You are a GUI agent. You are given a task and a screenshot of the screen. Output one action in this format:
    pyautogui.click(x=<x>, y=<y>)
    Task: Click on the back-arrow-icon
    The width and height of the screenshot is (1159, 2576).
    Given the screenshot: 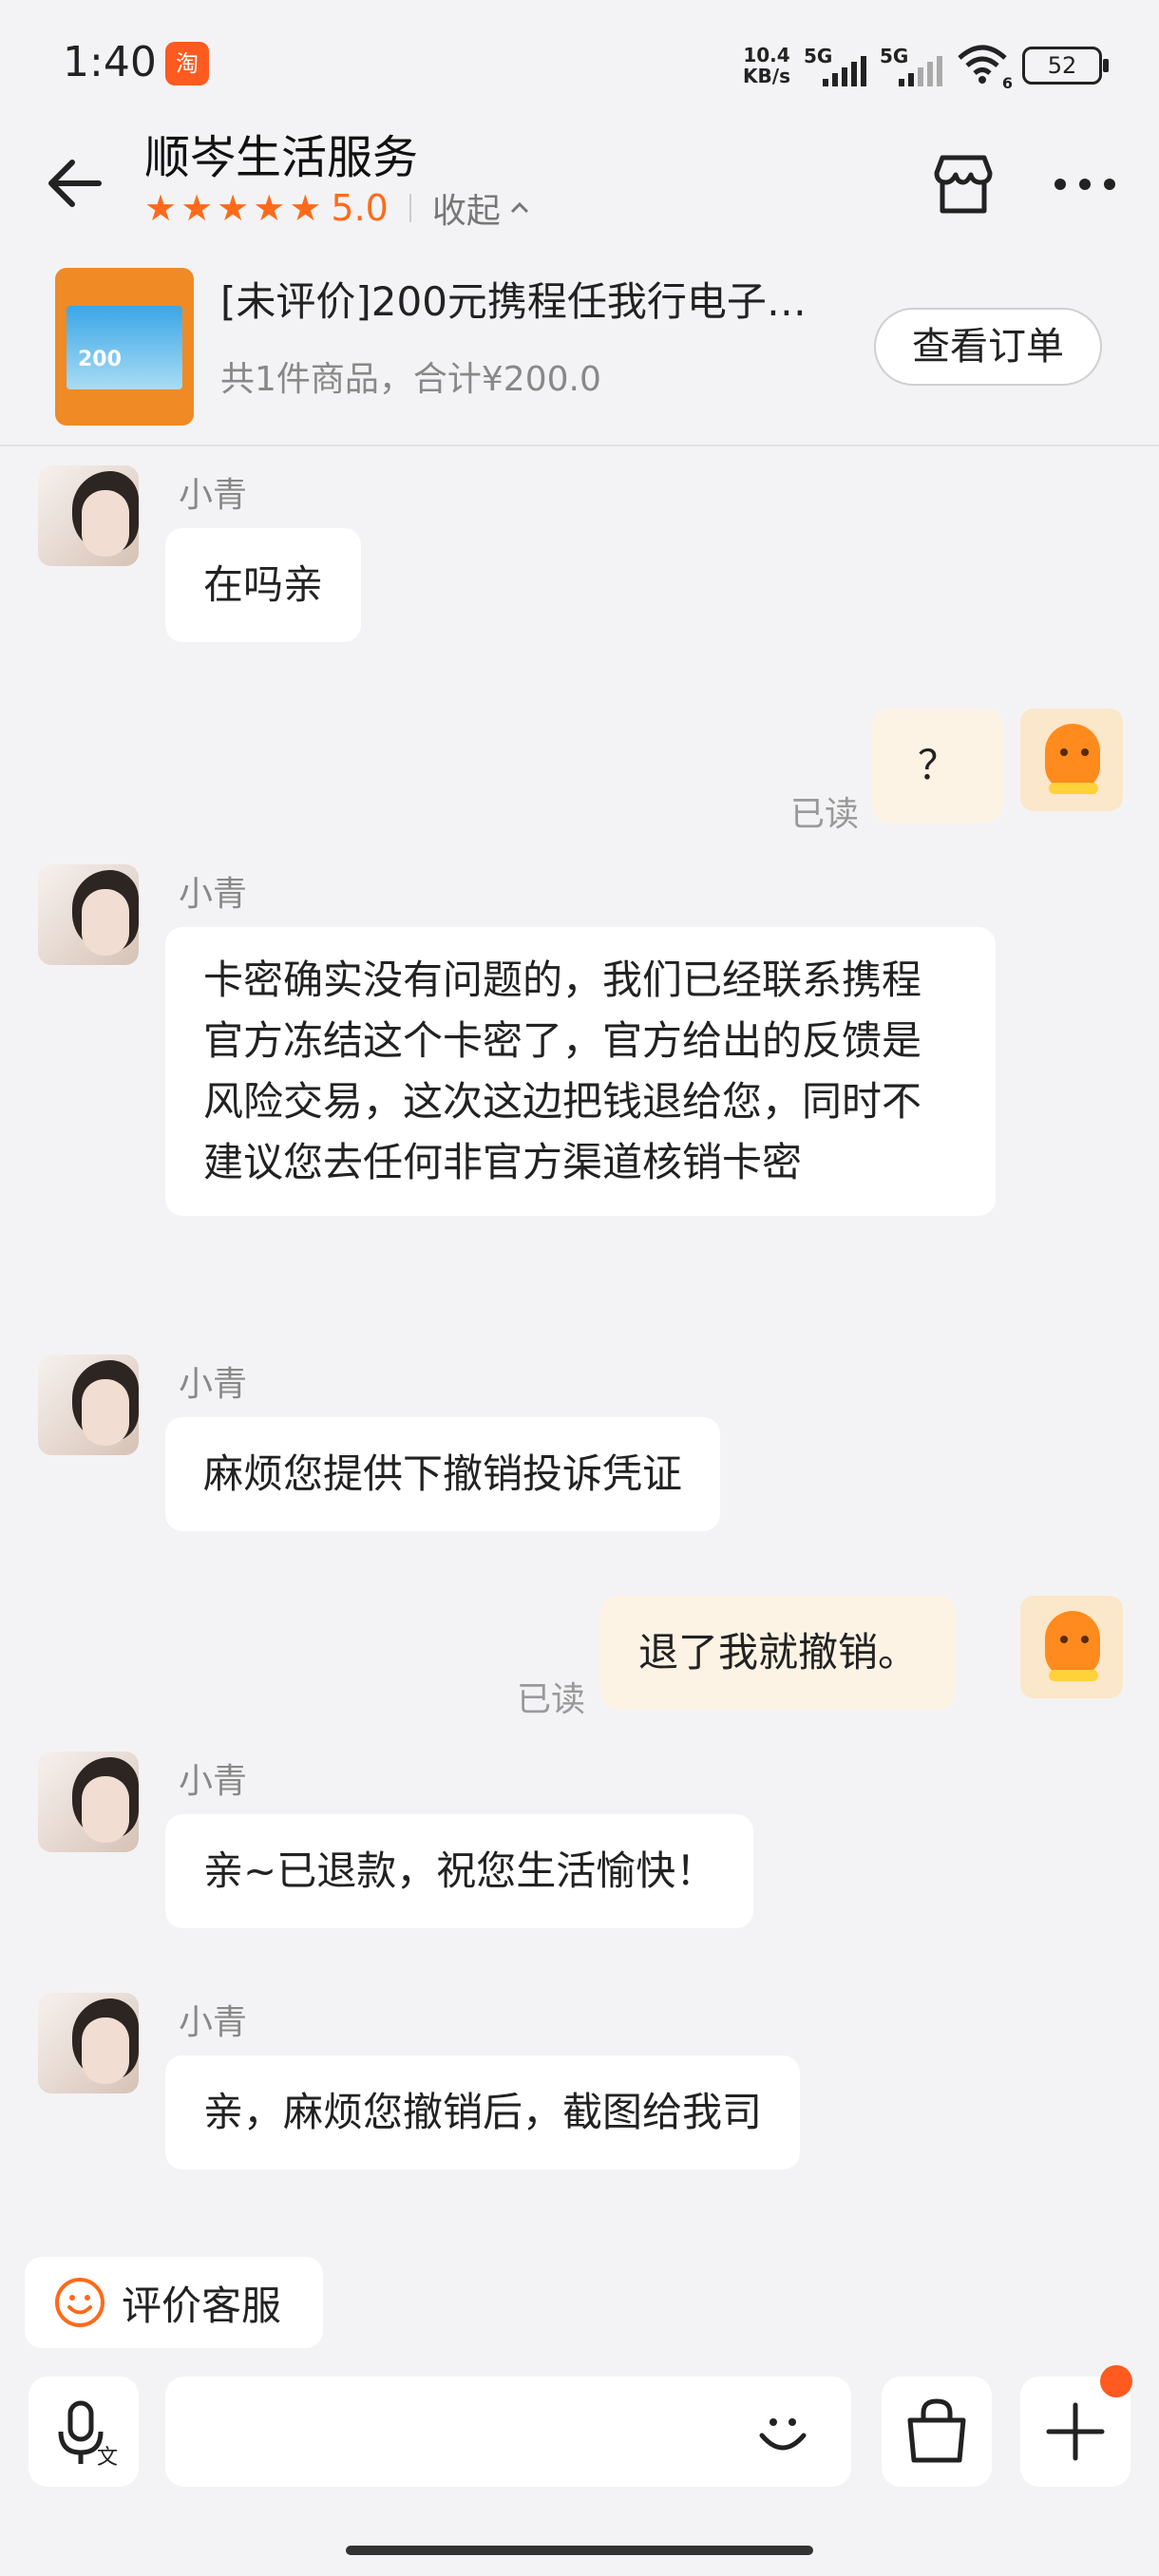 What is the action you would take?
    pyautogui.click(x=75, y=183)
    